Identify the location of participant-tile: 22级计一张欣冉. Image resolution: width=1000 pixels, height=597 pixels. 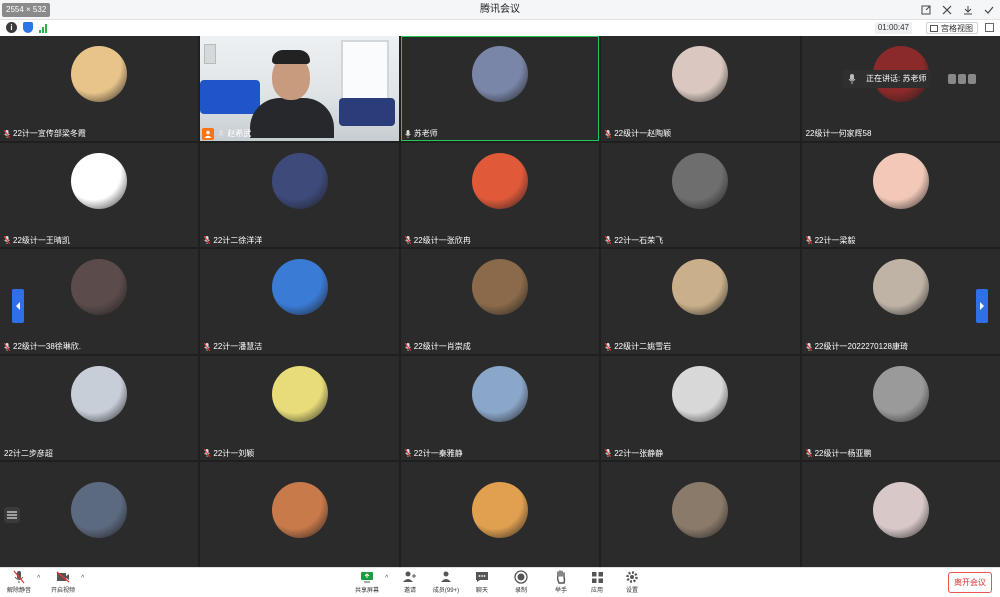
(500, 195).